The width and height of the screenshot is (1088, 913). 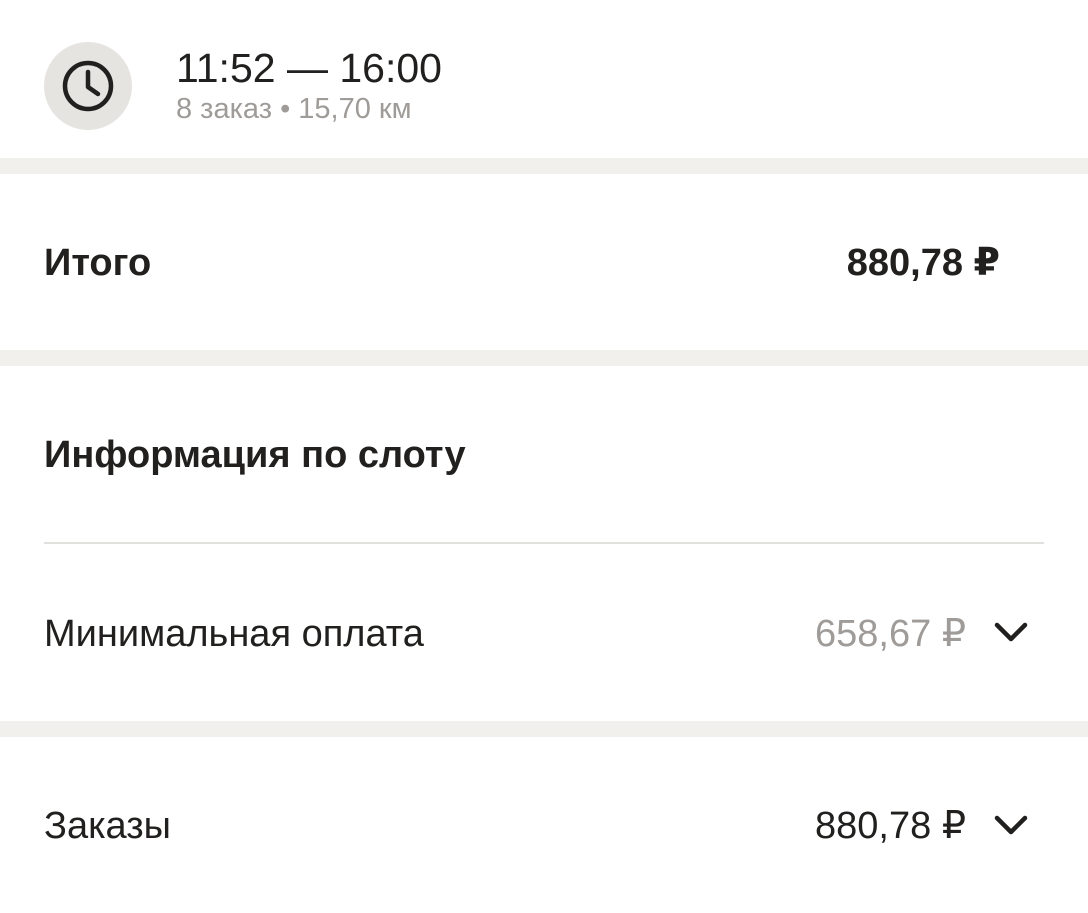 I want to click on total-label: Итого, so click(x=98, y=263).